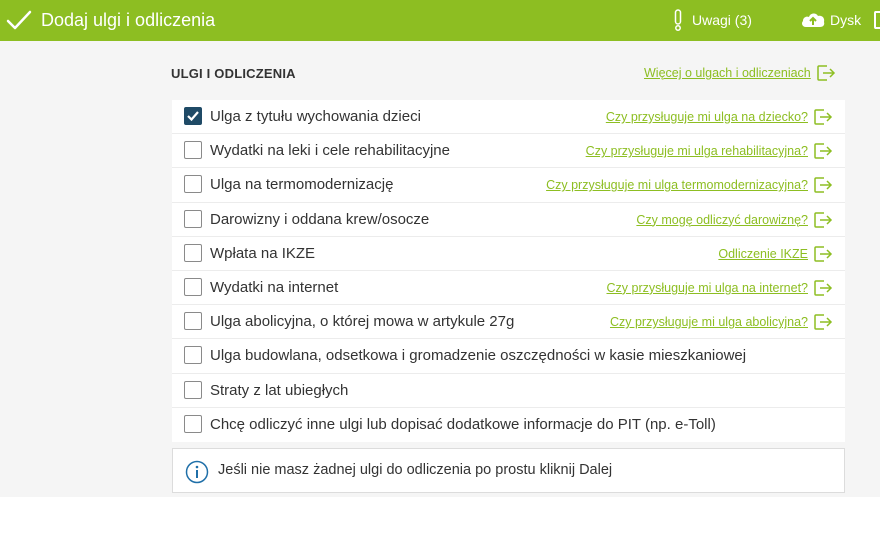 Image resolution: width=880 pixels, height=540 pixels. Describe the element at coordinates (707, 287) in the screenshot. I see `deduction-help-link-text: Czy przysługuje mi ulga na internet?` at that location.